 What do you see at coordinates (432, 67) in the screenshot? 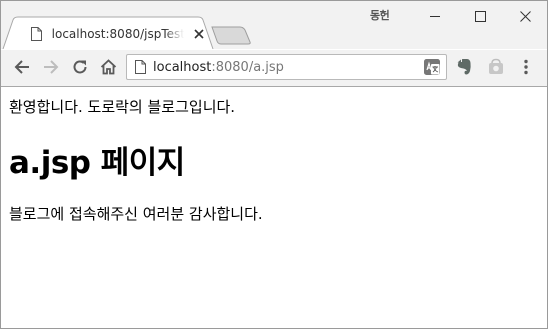
I see `translate-icon` at bounding box center [432, 67].